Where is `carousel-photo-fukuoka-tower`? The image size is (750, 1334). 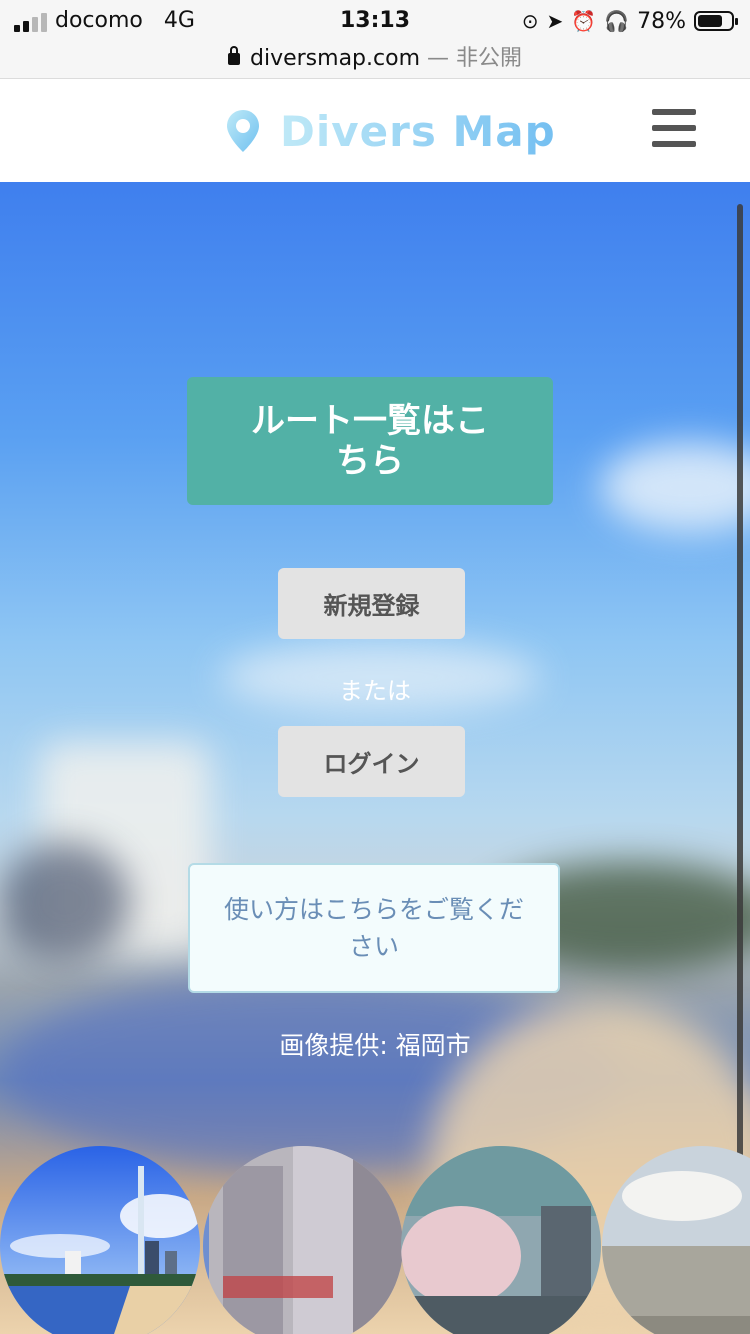 carousel-photo-fukuoka-tower is located at coordinates (100, 1240).